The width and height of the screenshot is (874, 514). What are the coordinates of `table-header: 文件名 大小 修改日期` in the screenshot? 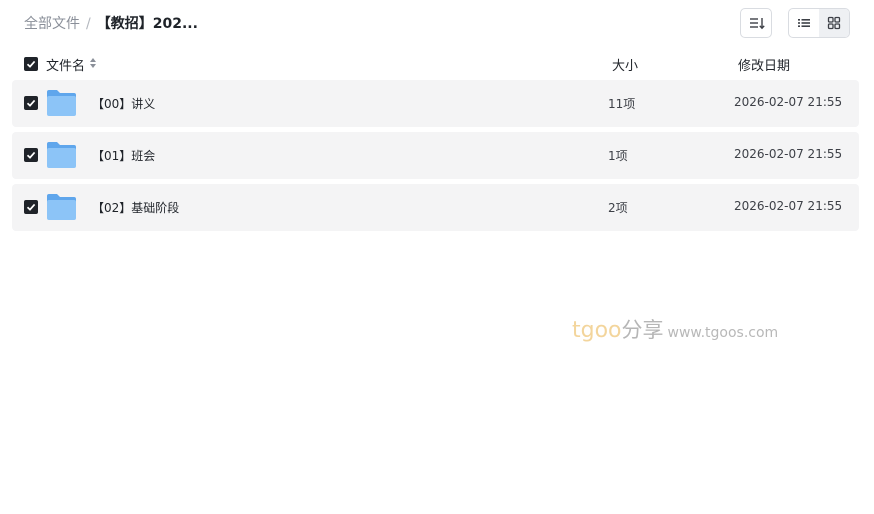 It's located at (437, 64).